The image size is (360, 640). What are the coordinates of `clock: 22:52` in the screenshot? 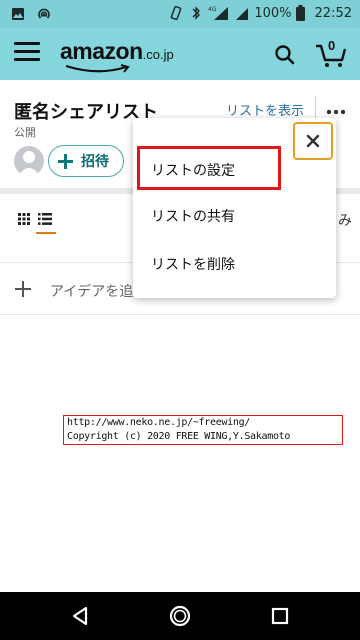 It's located at (333, 13).